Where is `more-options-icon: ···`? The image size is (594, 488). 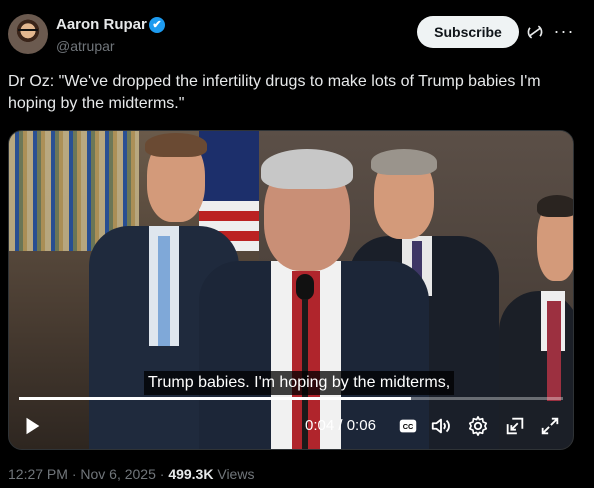
more-options-icon: ··· is located at coordinates (564, 31).